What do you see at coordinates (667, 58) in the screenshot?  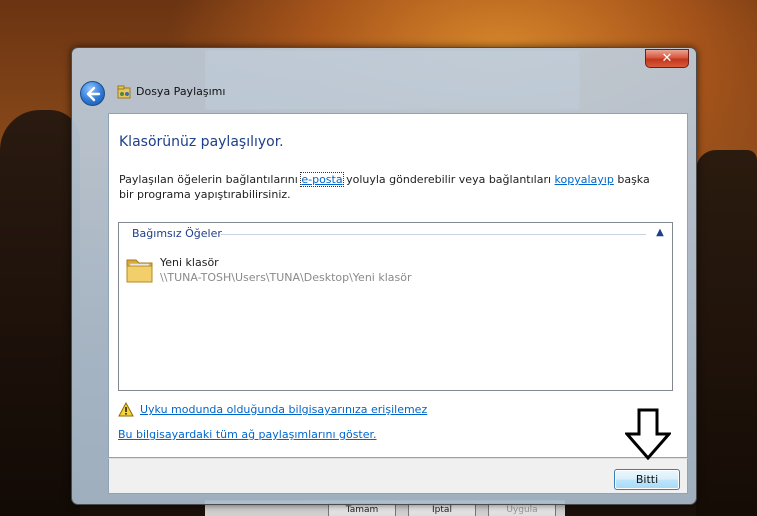 I see `close-button: ✕` at bounding box center [667, 58].